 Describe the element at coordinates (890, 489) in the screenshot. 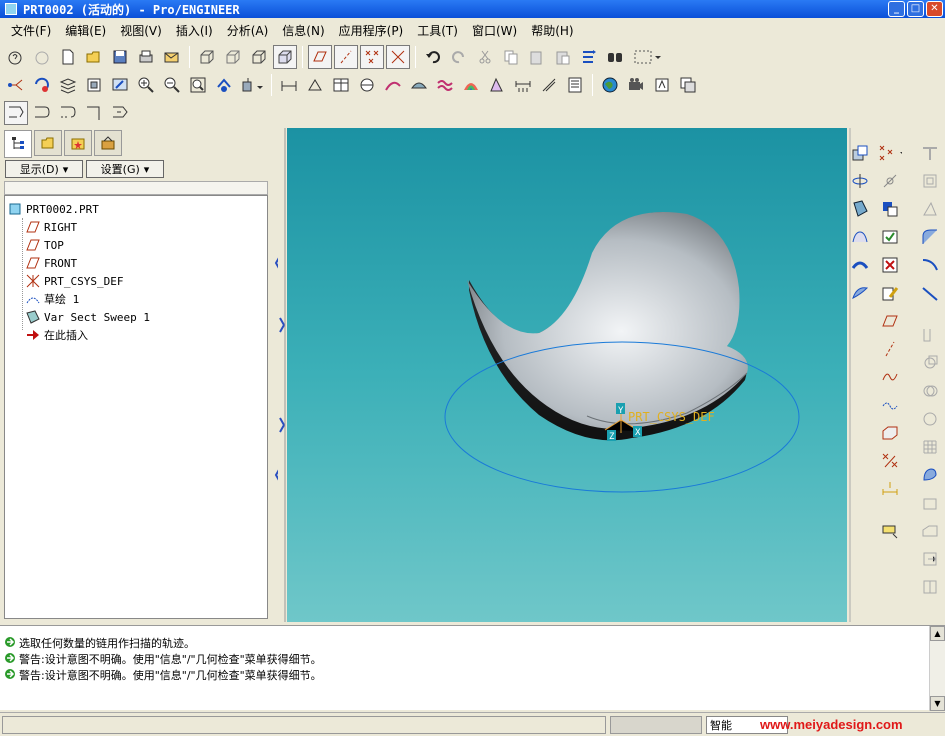

I see `measure-distance-icon` at that location.